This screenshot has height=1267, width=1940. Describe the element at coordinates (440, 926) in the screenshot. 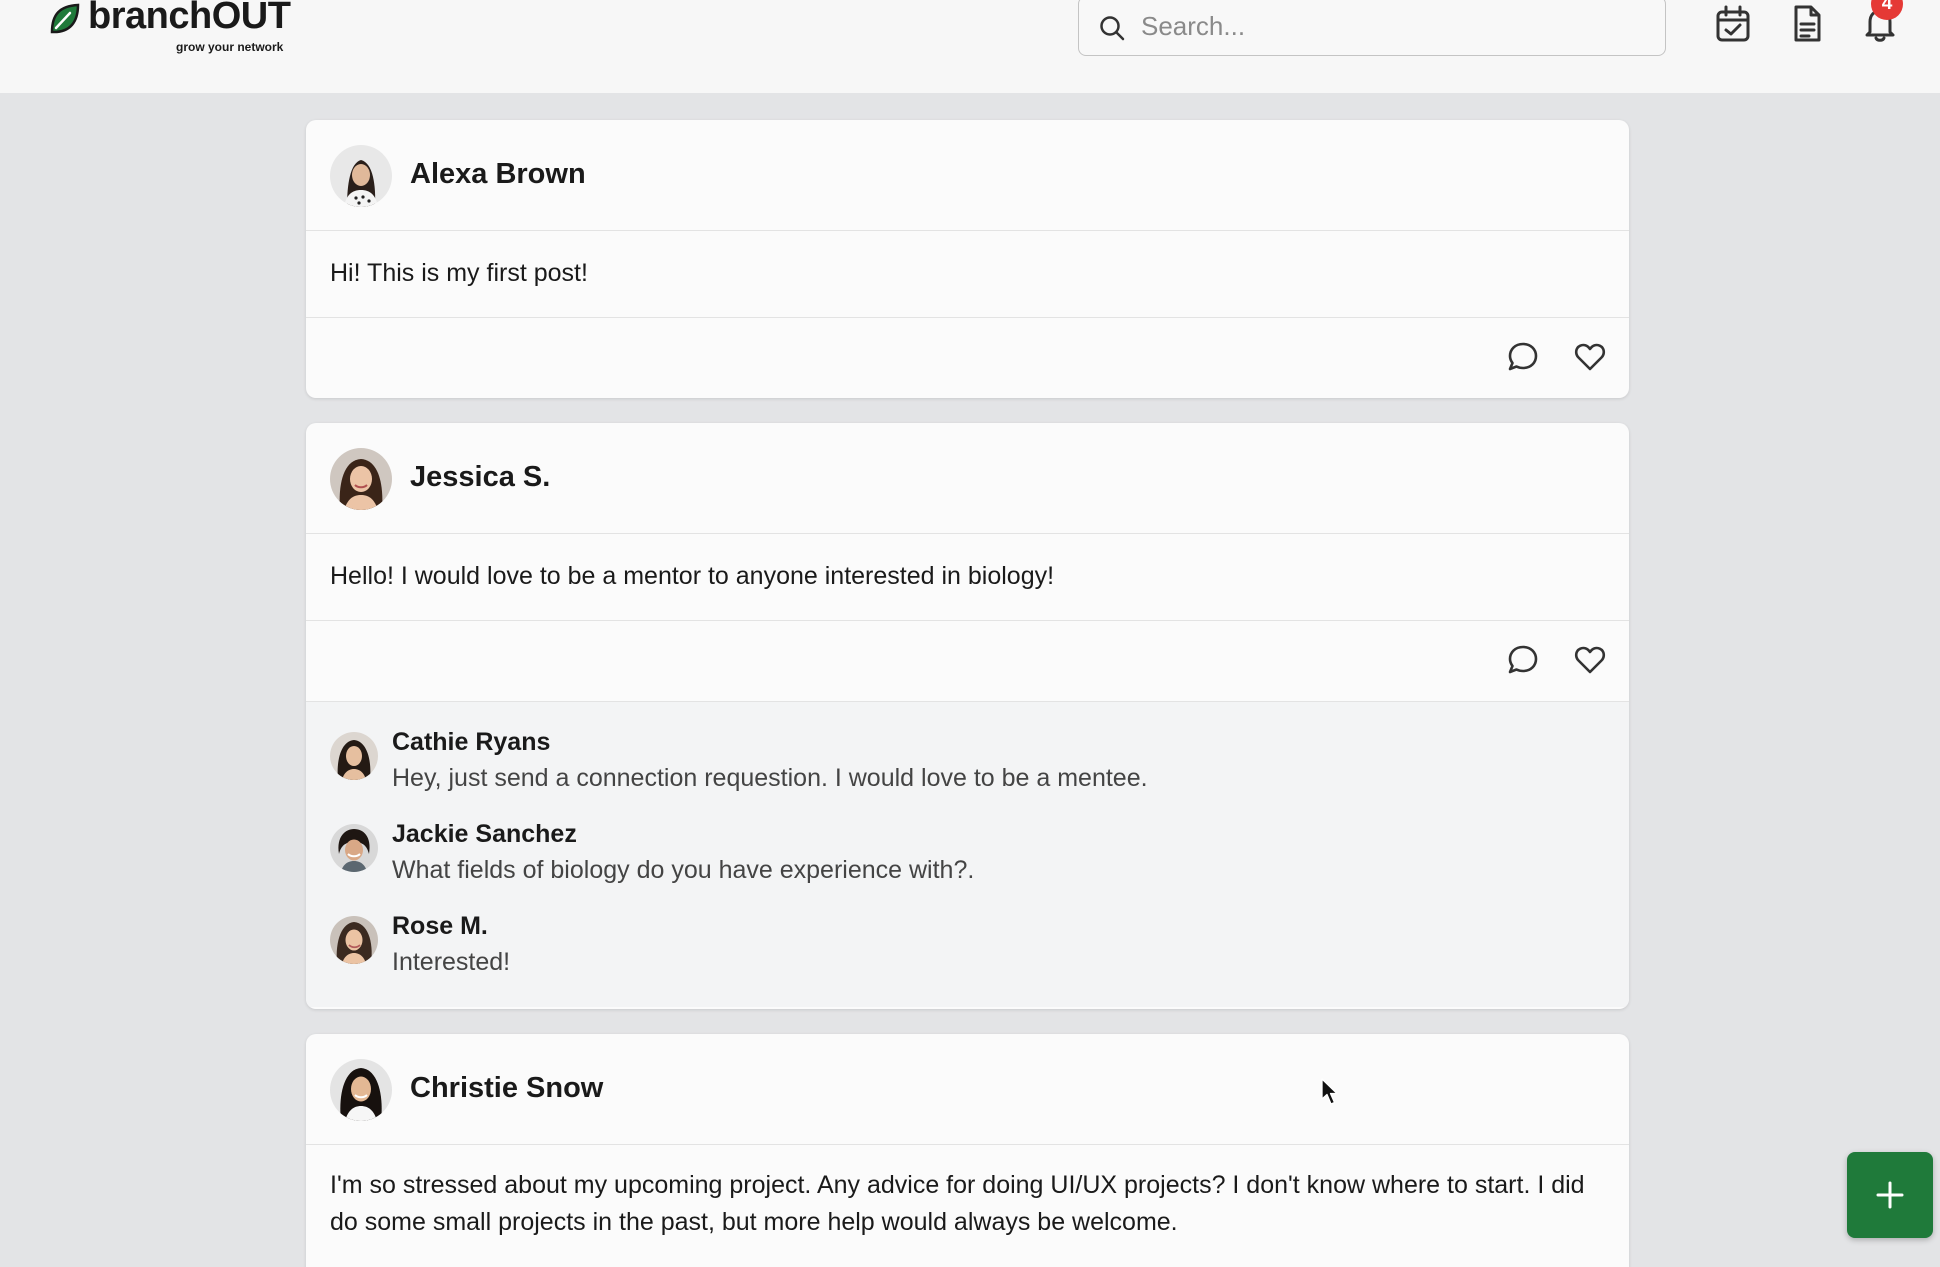

I see `comment-author: Rose M.` at that location.